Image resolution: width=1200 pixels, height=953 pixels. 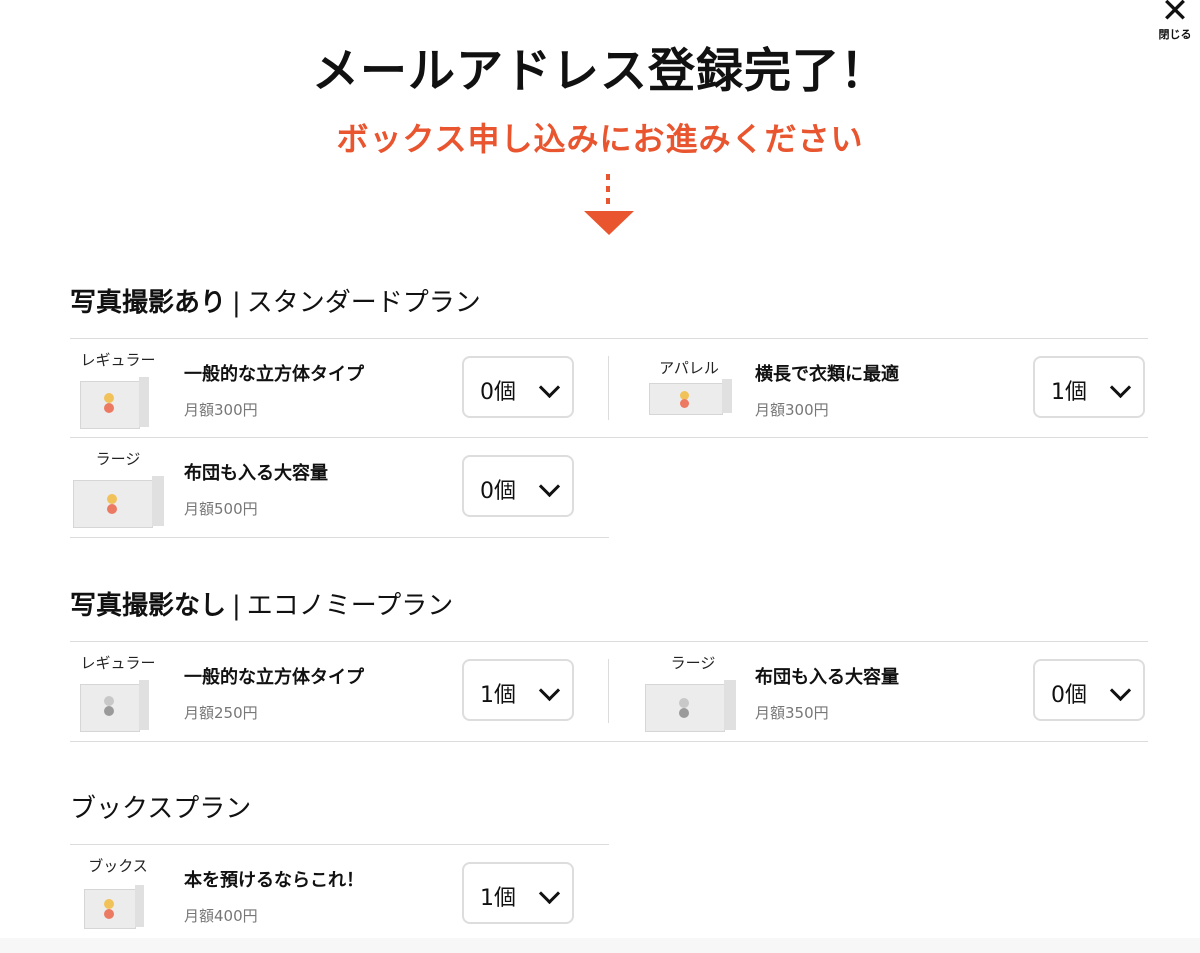 I want to click on box-image: アパレル, so click(x=689, y=388).